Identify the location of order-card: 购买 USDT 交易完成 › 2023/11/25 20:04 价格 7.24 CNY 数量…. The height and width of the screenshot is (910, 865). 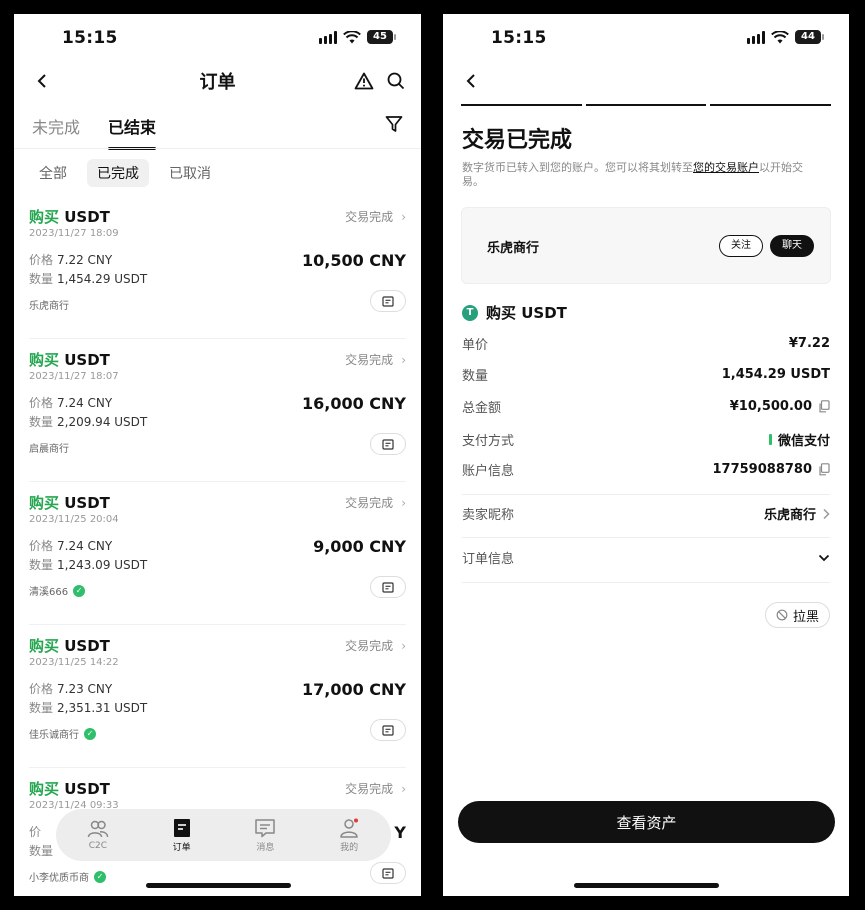
(217, 558).